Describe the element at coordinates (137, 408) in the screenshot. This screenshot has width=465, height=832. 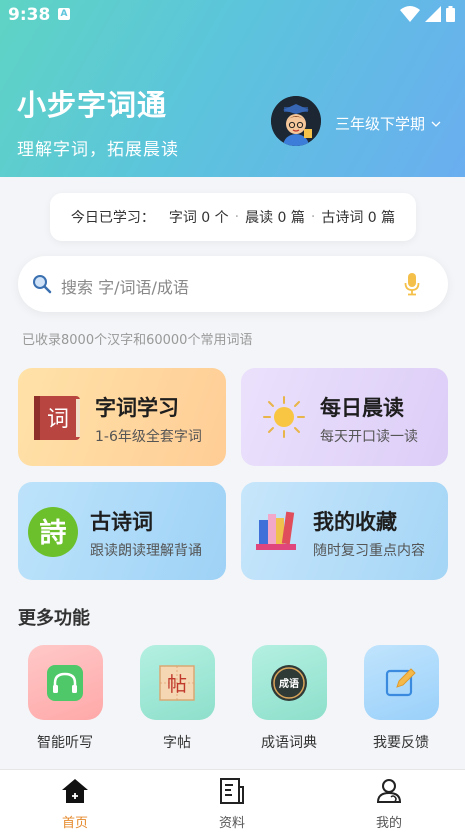
I see `card-title: 字词学习` at that location.